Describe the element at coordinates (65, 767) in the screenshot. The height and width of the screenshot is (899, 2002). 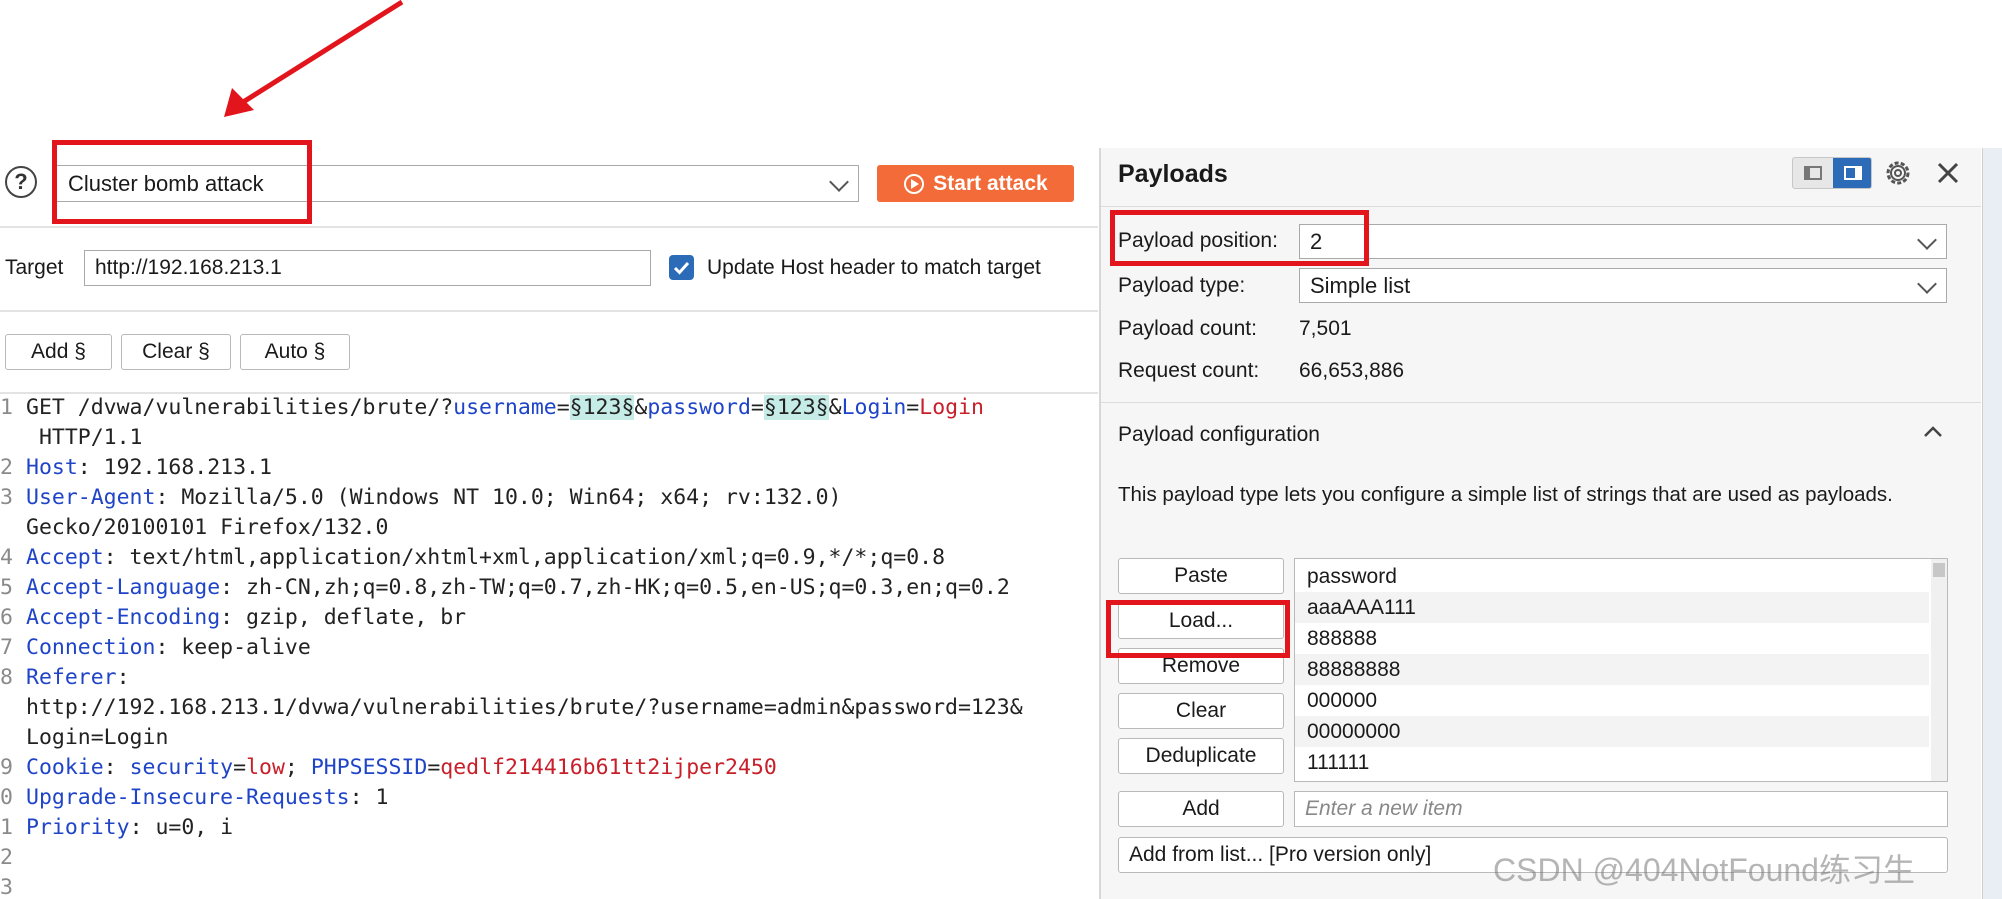
I see `code-token: Cookie` at that location.